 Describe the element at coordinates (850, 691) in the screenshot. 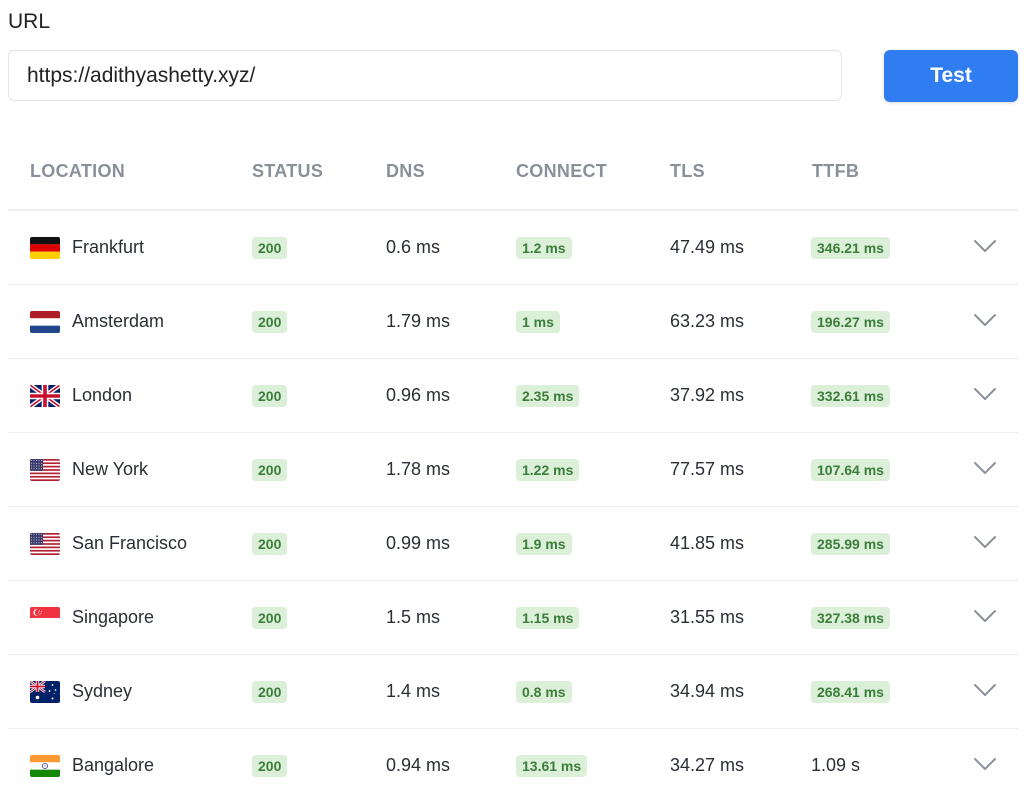

I see `ttfb-value: 268.41 ms` at that location.